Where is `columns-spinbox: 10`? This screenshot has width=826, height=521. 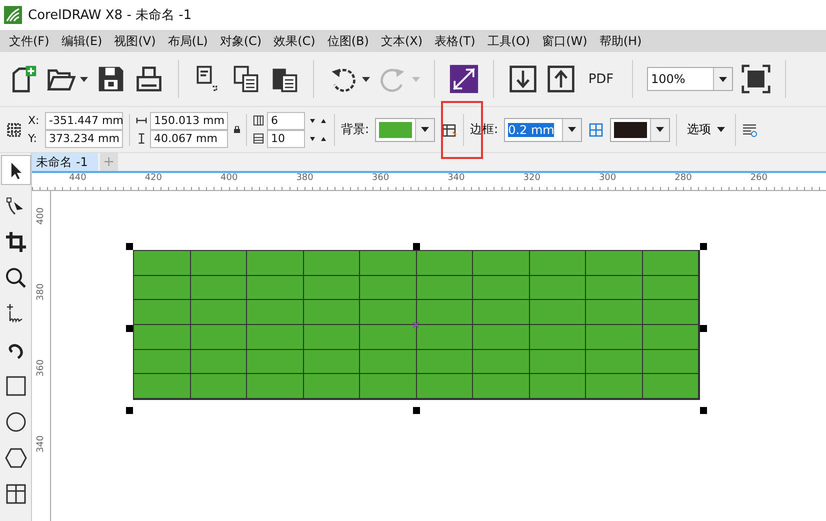
columns-spinbox: 10 is located at coordinates (286, 139).